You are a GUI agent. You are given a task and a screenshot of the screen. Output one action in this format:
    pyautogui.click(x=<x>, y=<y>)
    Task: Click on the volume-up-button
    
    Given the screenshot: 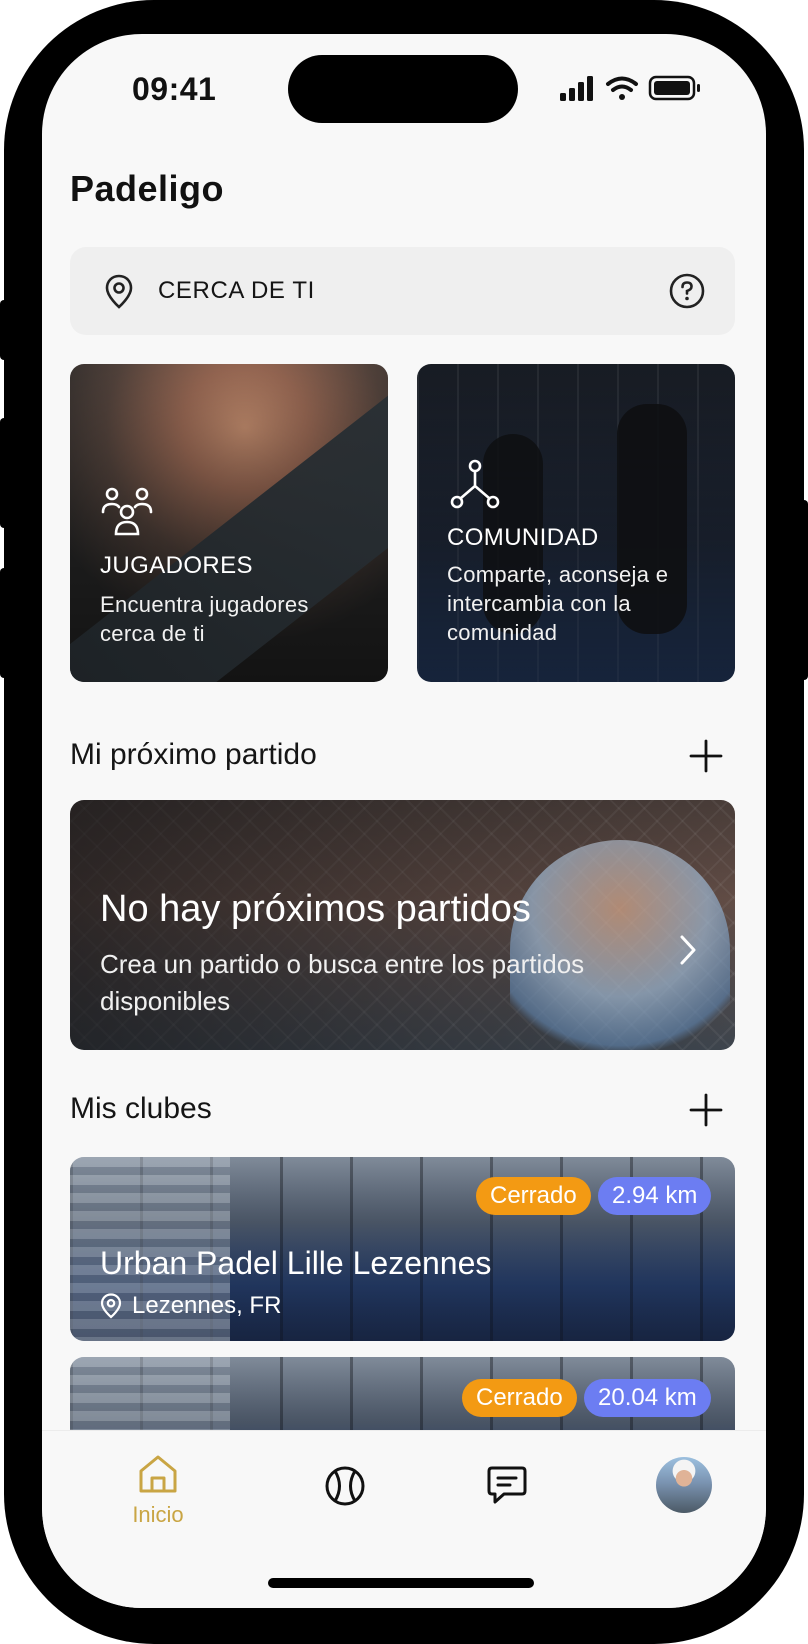 What is the action you would take?
    pyautogui.click(x=4, y=473)
    